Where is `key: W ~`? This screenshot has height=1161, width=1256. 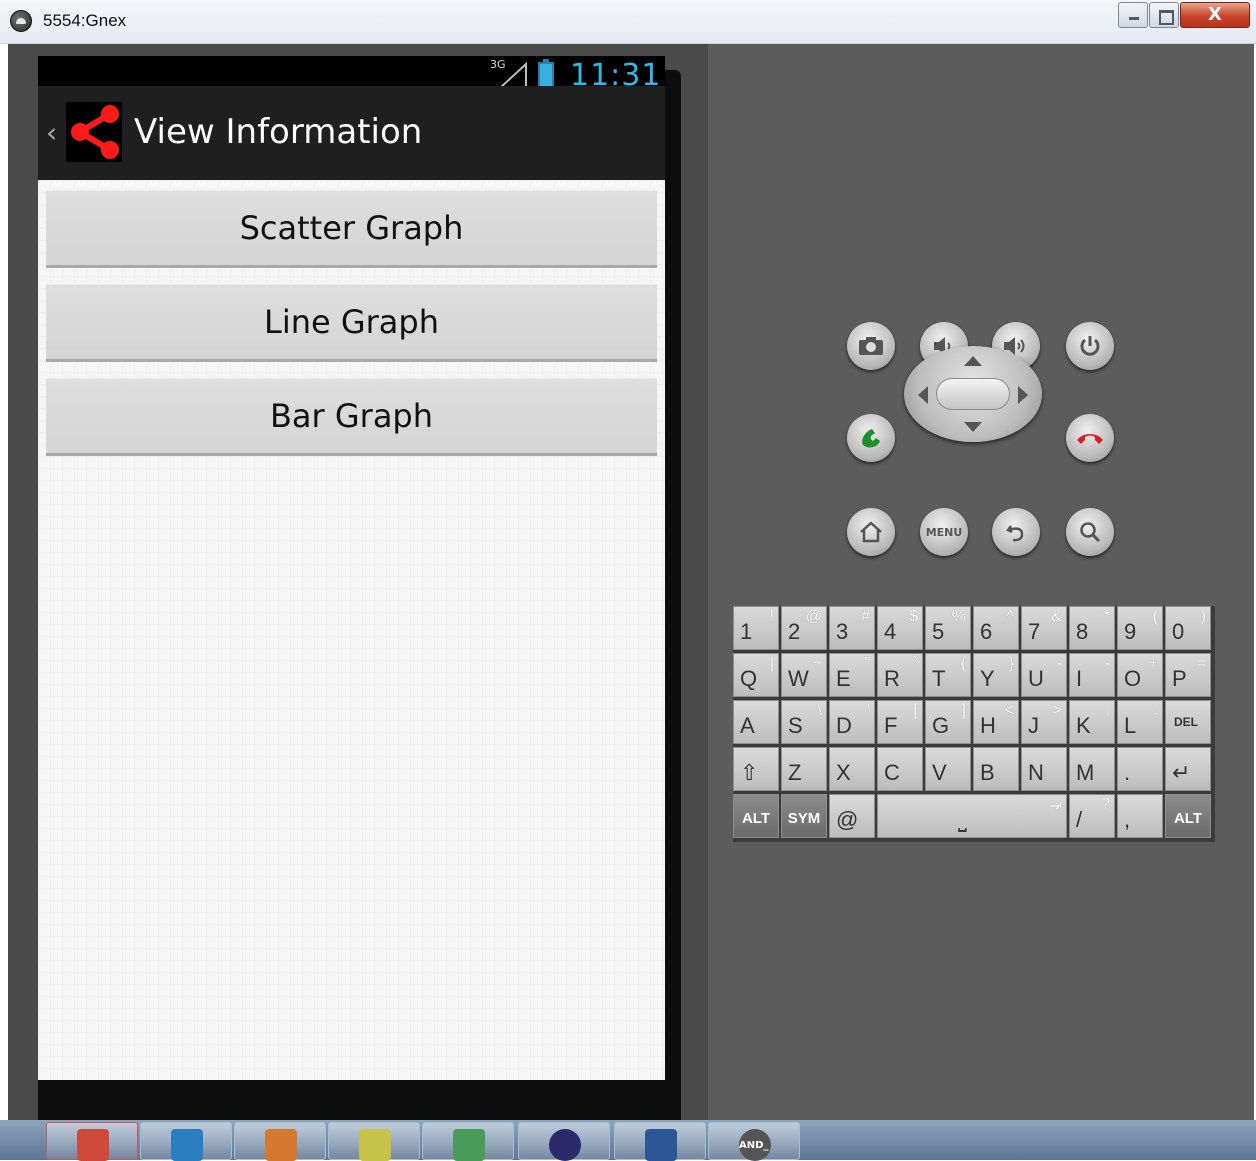
key: W ~ is located at coordinates (804, 675).